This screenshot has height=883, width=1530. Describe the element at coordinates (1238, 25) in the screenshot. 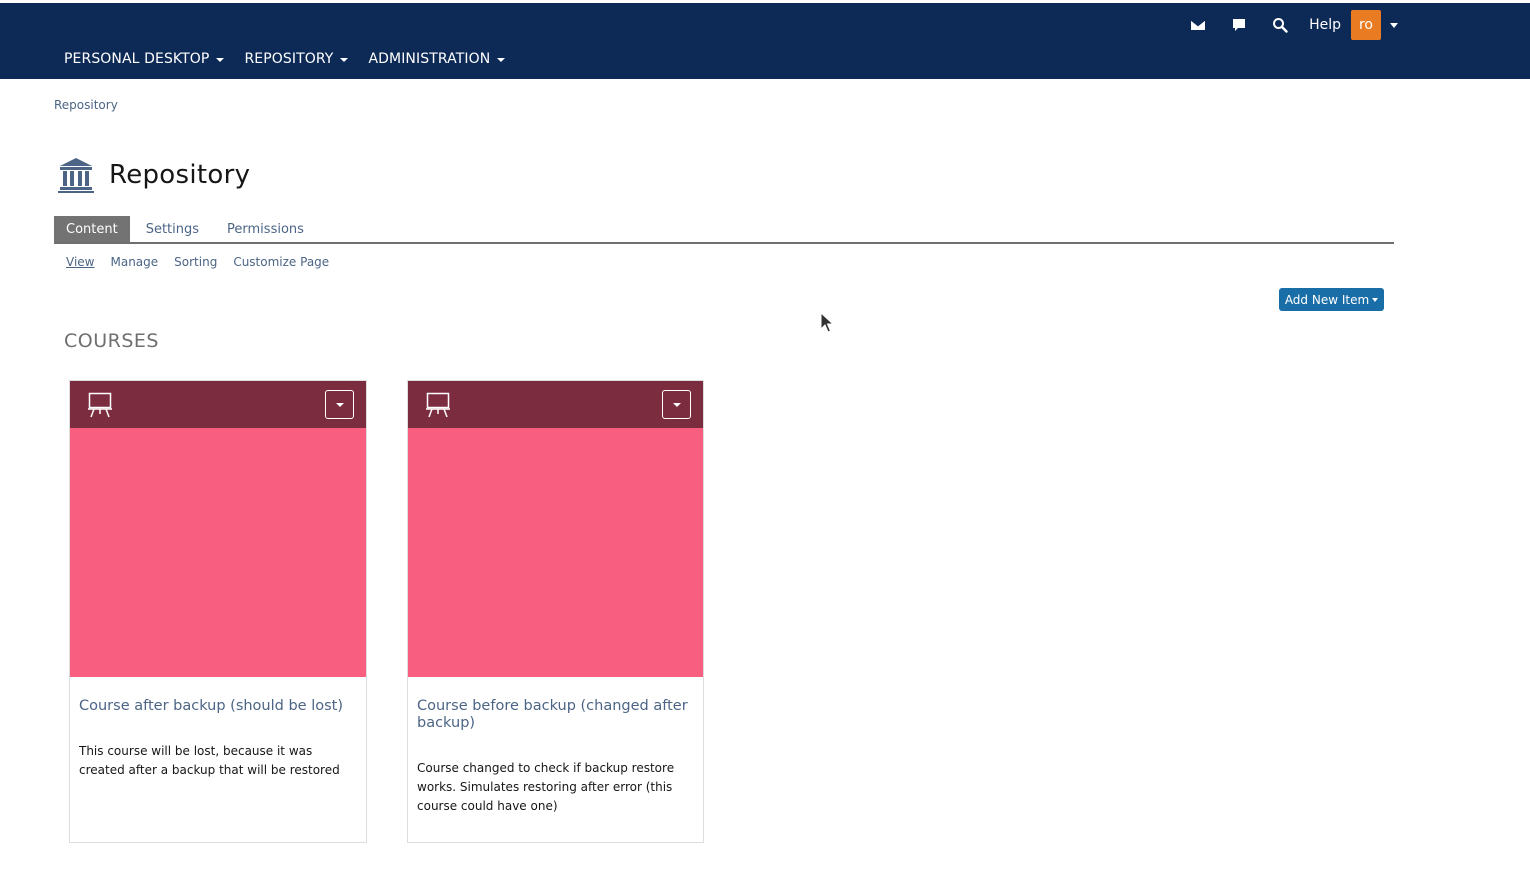

I see `chat-icon` at that location.